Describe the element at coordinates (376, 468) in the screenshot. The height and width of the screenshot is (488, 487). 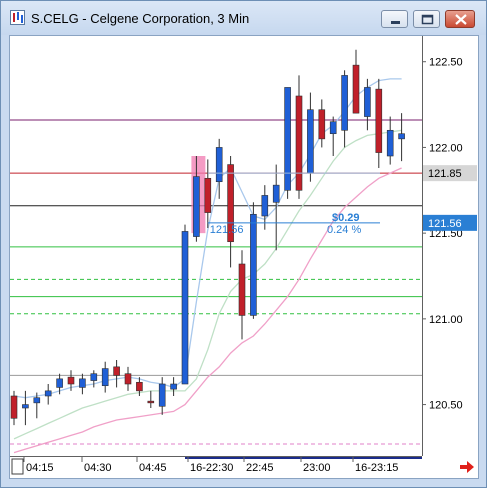
I see `time-tick-label: 16-23:15` at that location.